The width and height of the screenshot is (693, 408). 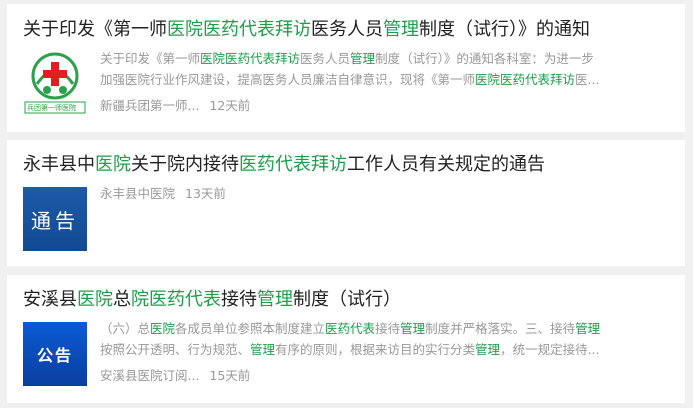 I want to click on result-title: 永丰县中医院关于院内接待医药代表拜访工作人员有关规定的通告, so click(x=284, y=165).